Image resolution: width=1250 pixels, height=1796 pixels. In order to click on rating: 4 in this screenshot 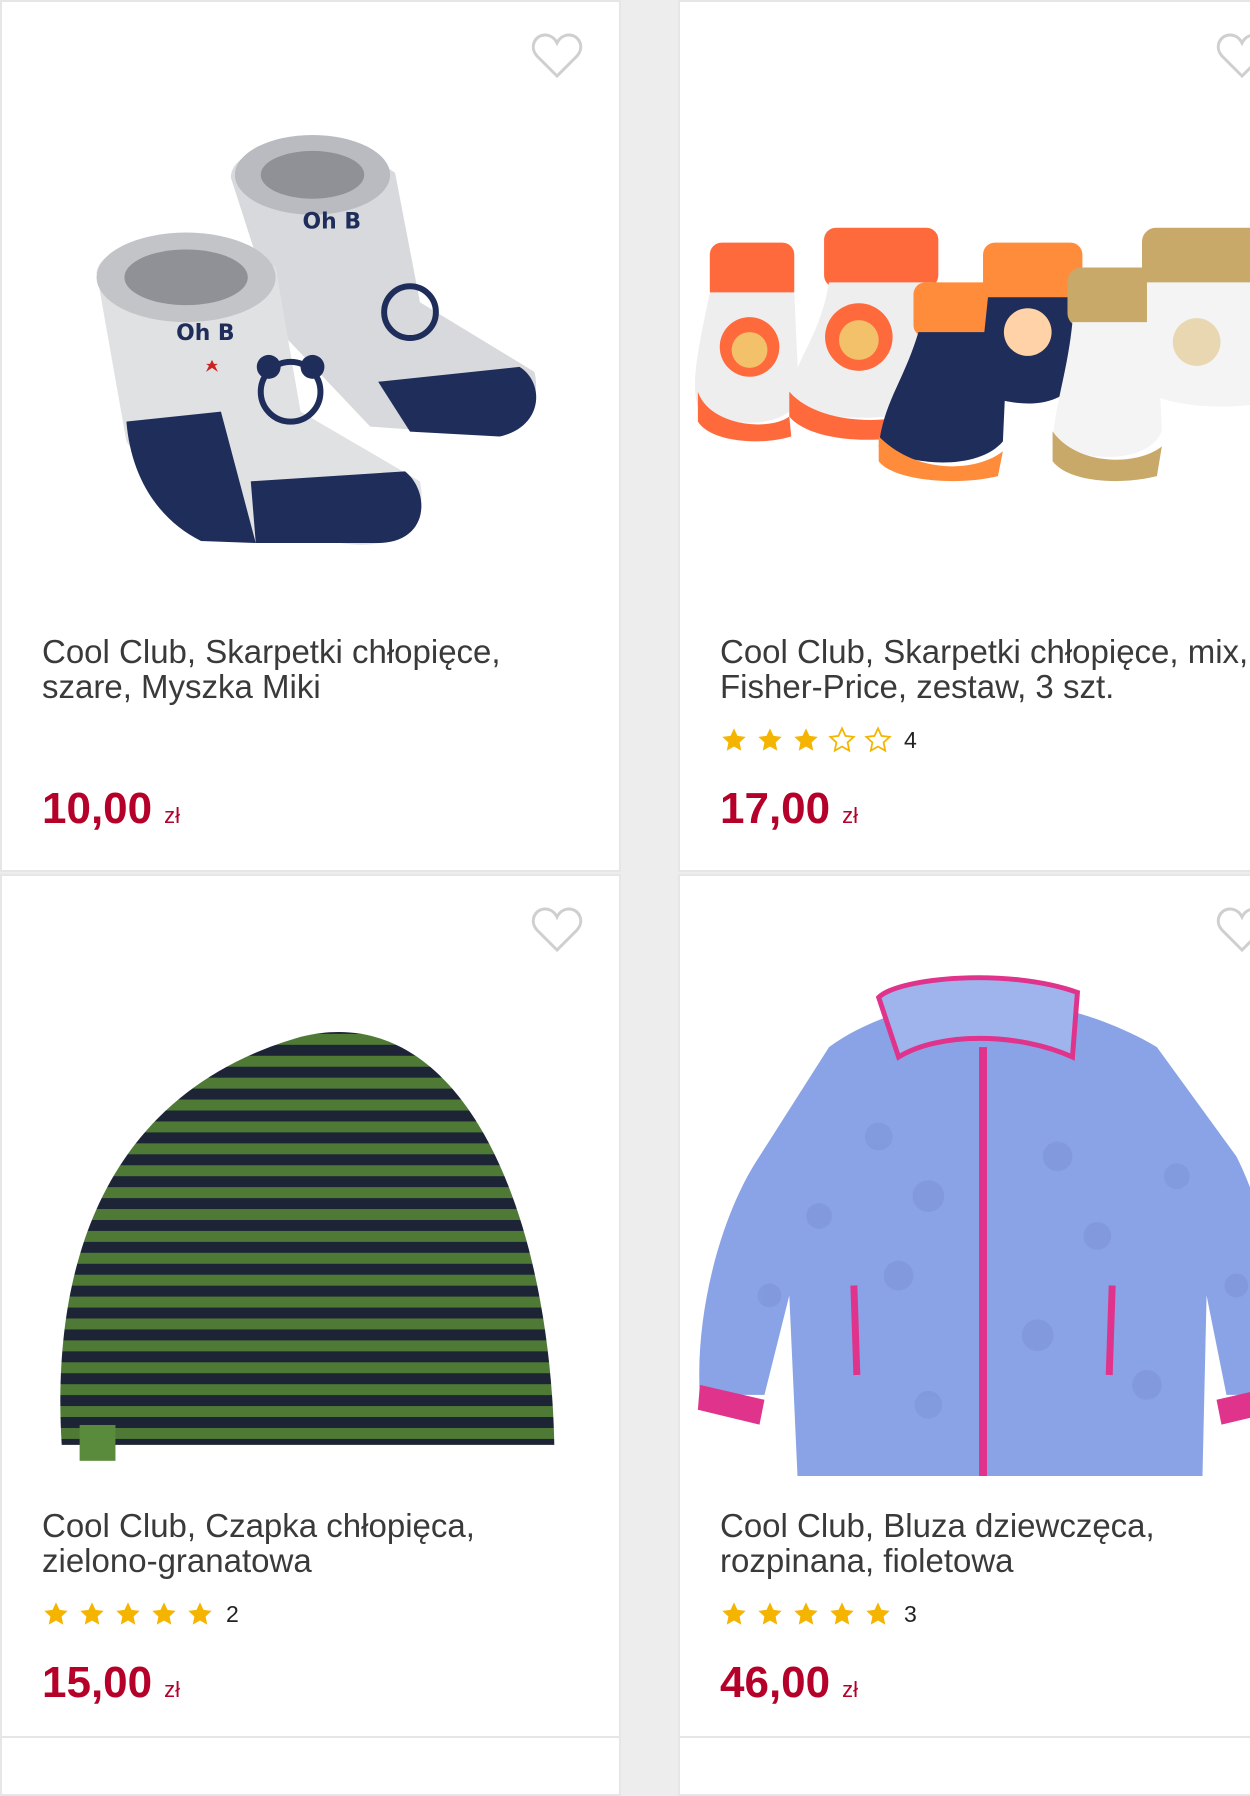, I will do `click(818, 740)`.